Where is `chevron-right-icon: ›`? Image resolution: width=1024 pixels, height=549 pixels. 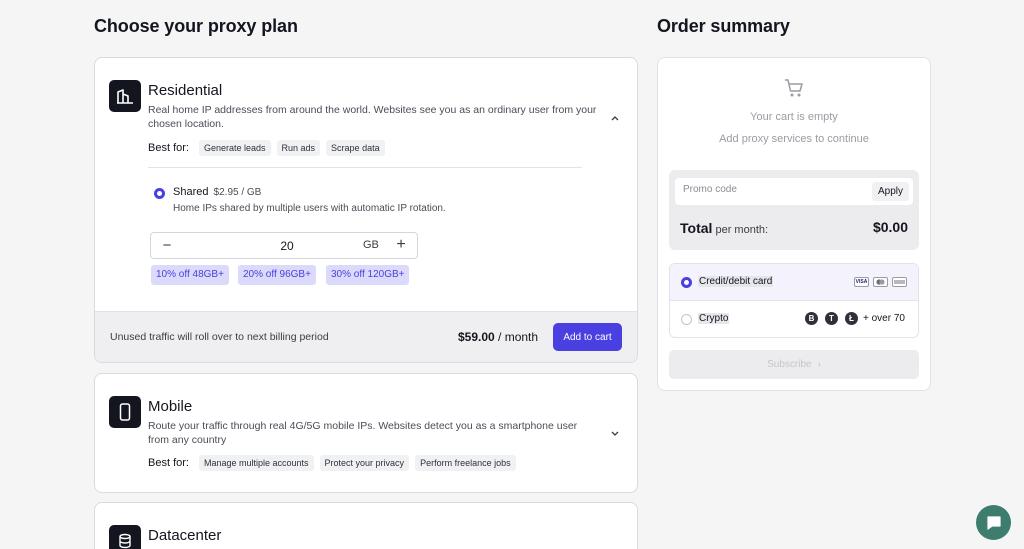 chevron-right-icon: › is located at coordinates (819, 364).